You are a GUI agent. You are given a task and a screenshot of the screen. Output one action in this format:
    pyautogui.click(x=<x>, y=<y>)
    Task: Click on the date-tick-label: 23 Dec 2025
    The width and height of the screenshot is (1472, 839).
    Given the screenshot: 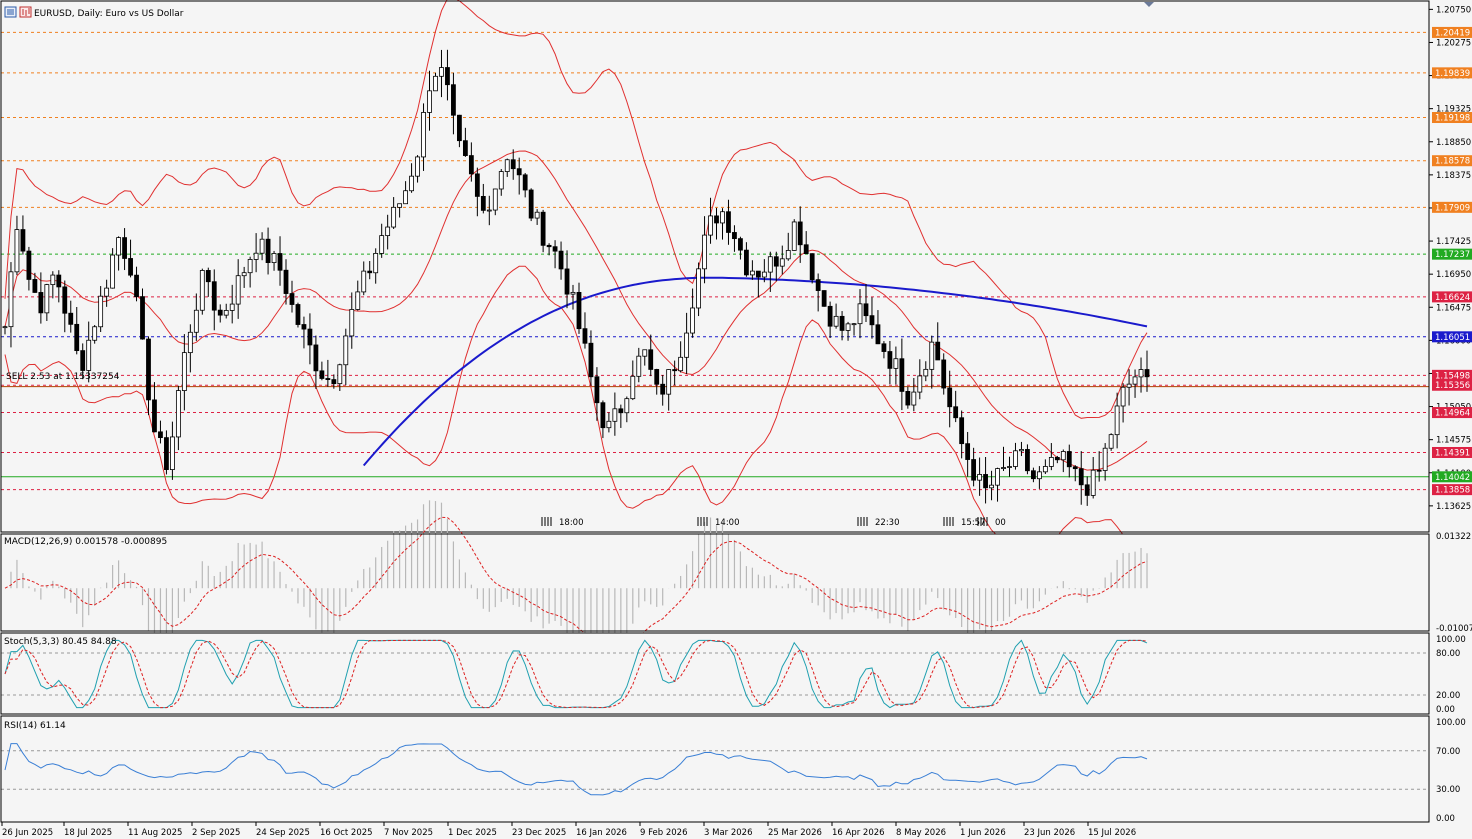 What is the action you would take?
    pyautogui.click(x=539, y=833)
    